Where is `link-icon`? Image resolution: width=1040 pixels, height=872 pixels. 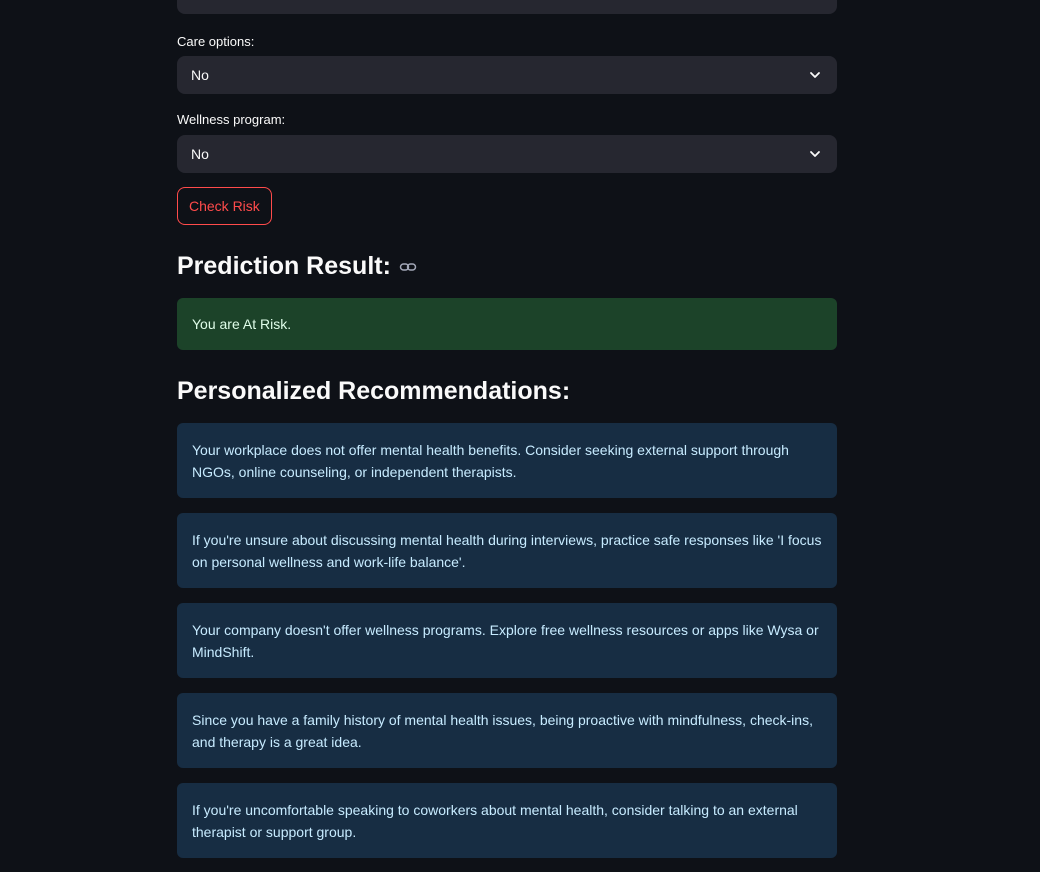 link-icon is located at coordinates (408, 267).